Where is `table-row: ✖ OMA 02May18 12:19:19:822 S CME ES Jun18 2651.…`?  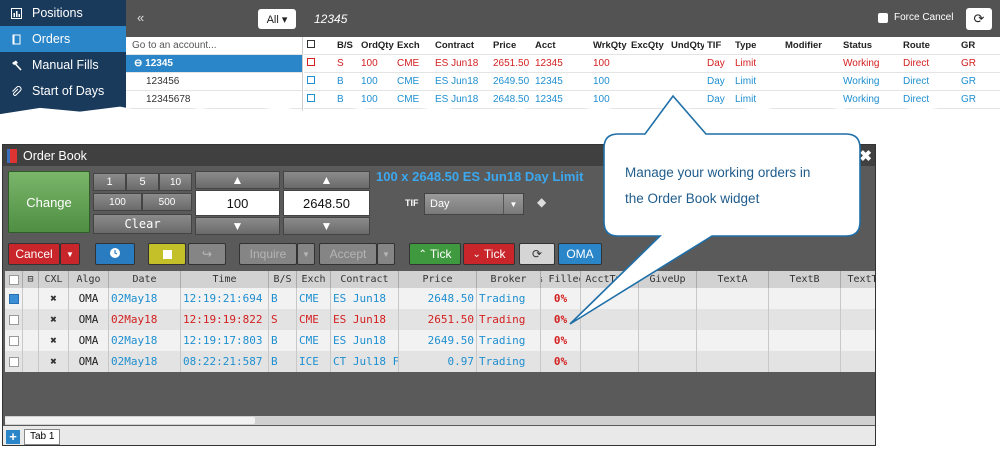 table-row: ✖ OMA 02May18 12:19:19:822 S CME ES Jun18 2651.… is located at coordinates (440, 319).